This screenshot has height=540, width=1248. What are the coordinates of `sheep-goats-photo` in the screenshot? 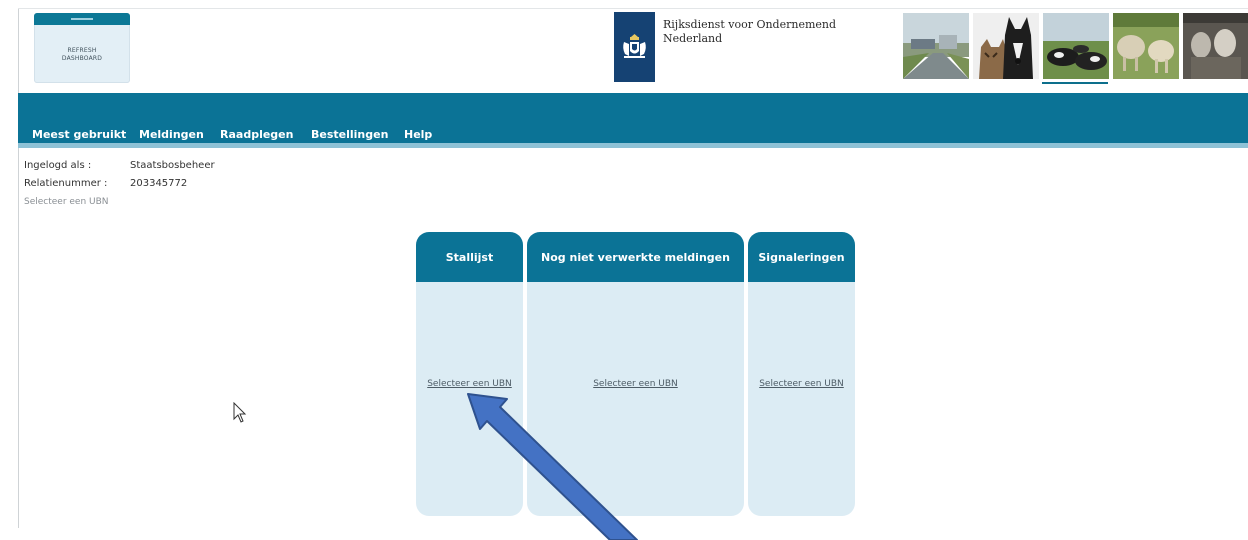 It's located at (1146, 46).